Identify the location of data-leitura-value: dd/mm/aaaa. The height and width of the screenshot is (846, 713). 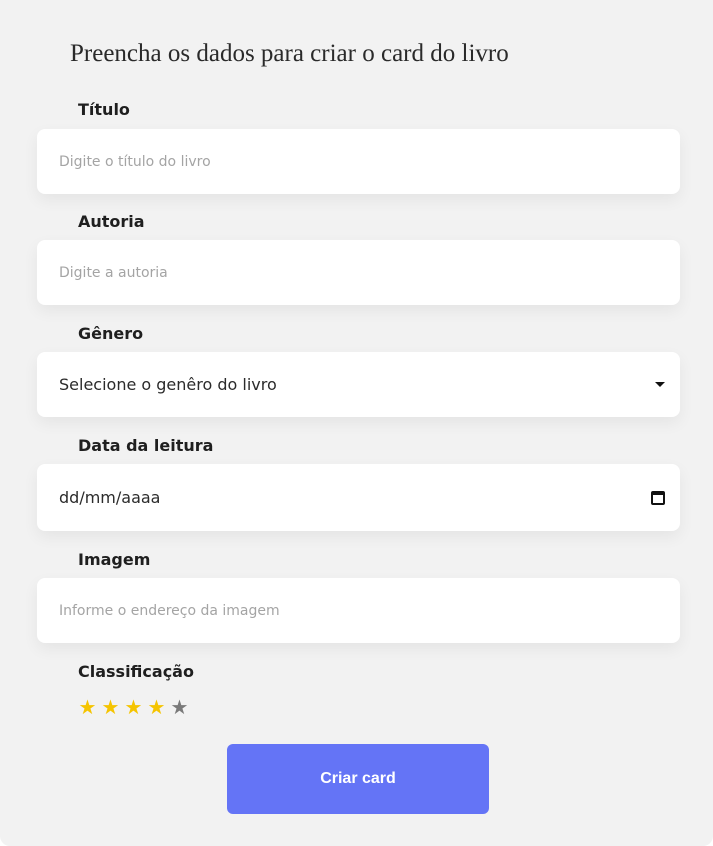
(110, 497).